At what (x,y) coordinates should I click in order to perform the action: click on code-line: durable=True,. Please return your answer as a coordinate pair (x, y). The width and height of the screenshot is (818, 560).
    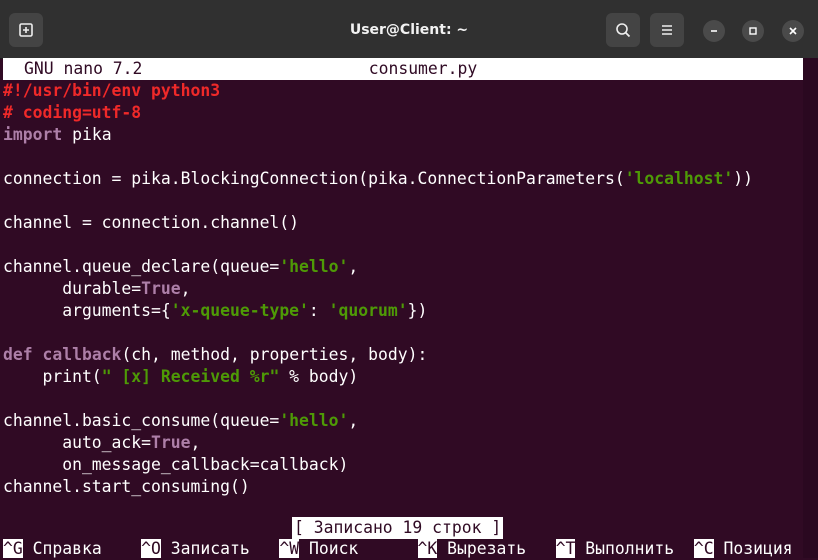
    Looking at the image, I should click on (378, 289).